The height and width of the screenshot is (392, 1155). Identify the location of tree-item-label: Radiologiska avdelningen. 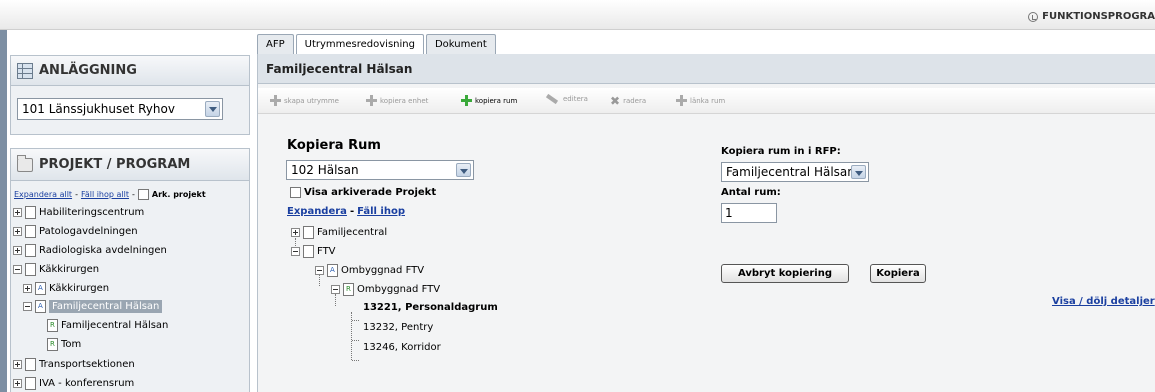
(103, 250).